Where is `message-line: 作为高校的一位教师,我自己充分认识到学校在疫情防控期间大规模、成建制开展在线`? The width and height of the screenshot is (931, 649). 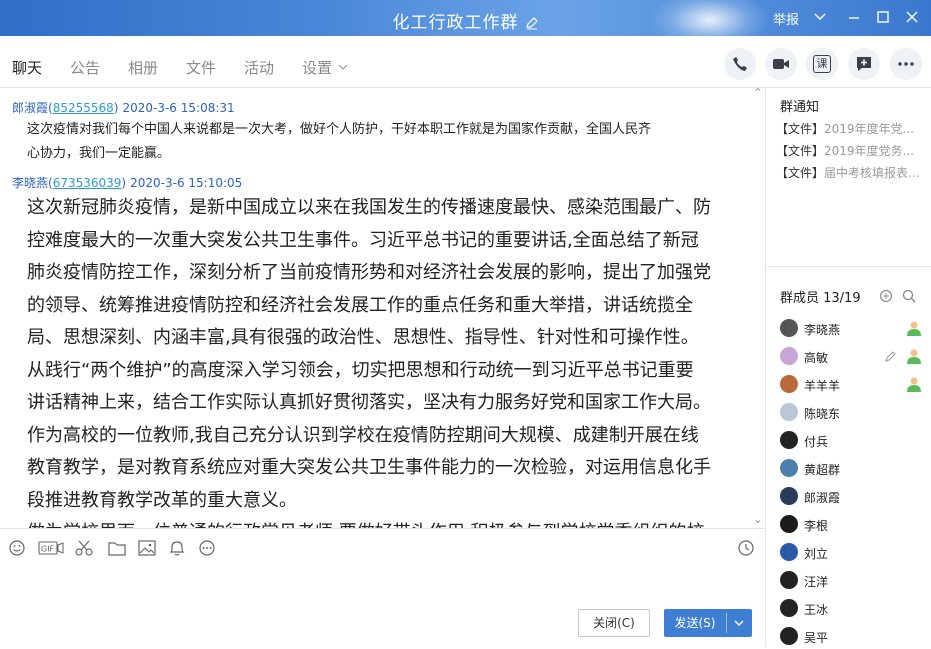
message-line: 作为高校的一位教师,我自己充分认识到学校在疫情防控期间大规模、成建制开展在线 is located at coordinates (363, 435).